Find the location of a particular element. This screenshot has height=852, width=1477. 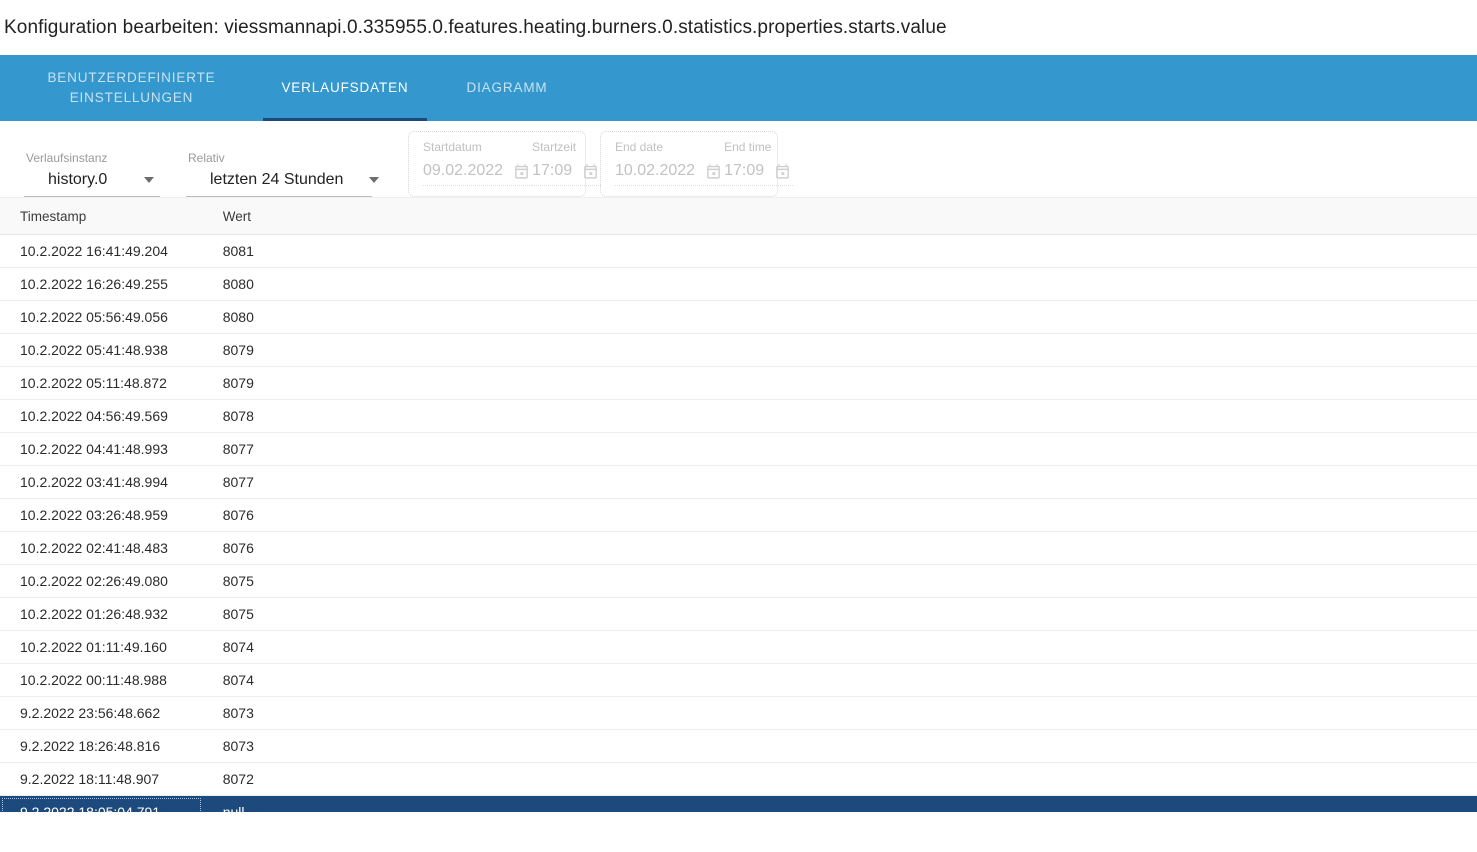

table-row: 9.2.2022 18:05:04.791 null is located at coordinates (738, 803).